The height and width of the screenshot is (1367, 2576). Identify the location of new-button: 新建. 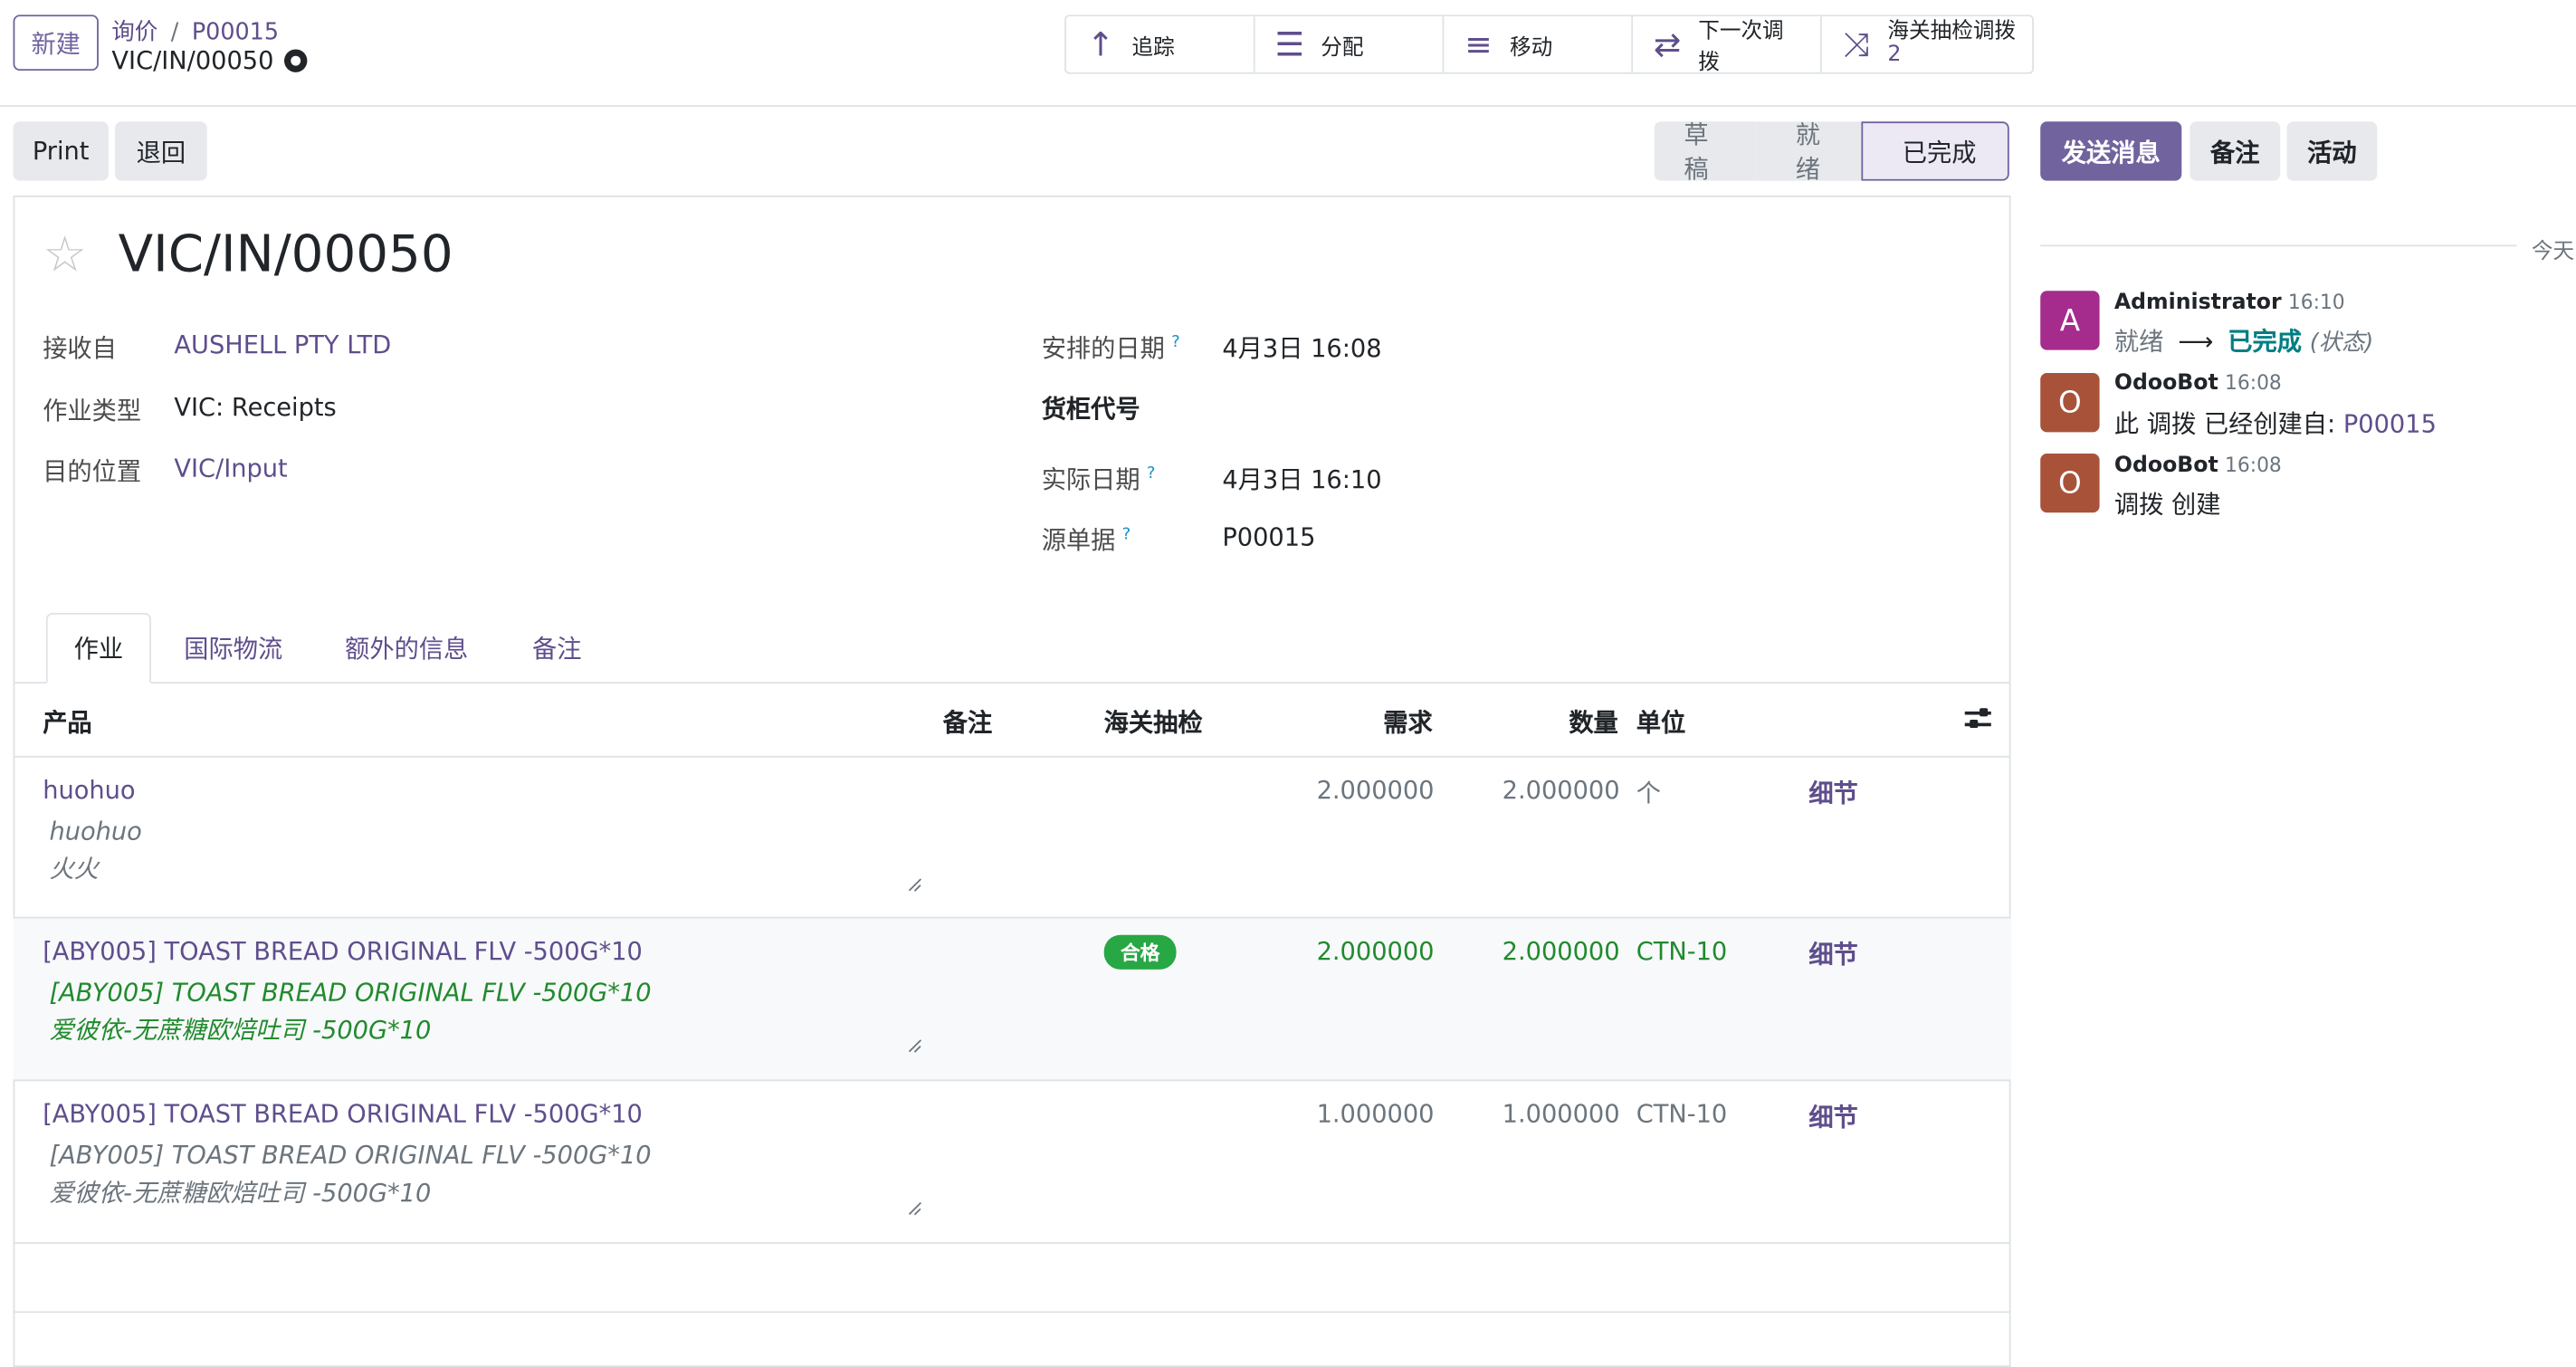
(56, 43).